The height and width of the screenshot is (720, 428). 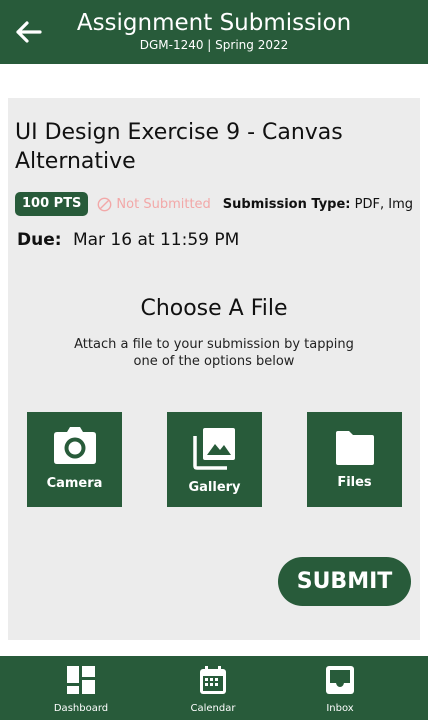 What do you see at coordinates (81, 680) in the screenshot?
I see `dashboard-icon` at bounding box center [81, 680].